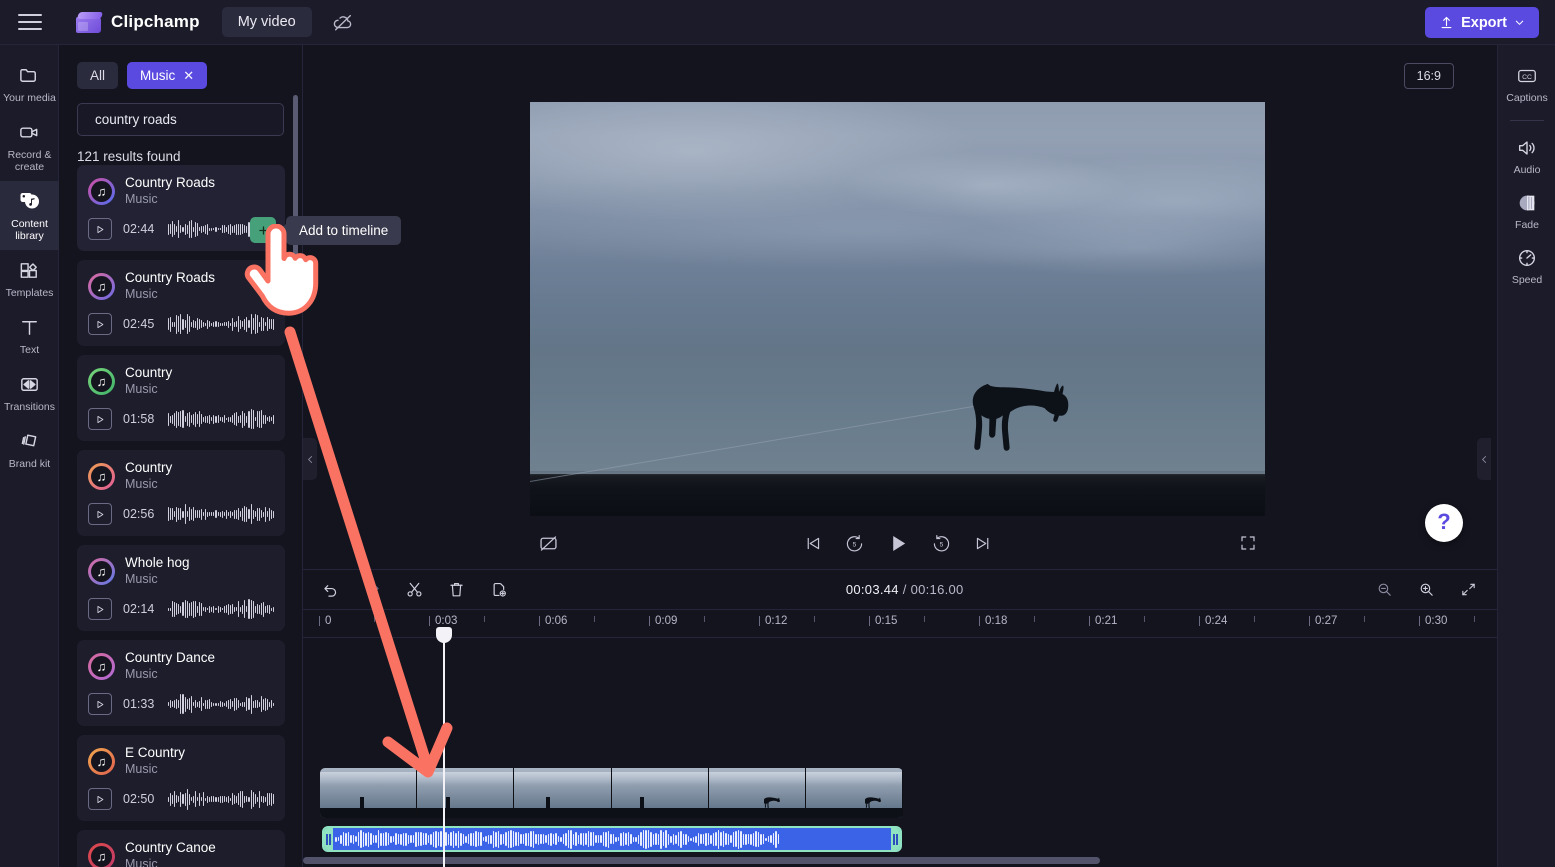  I want to click on export-button: Export, so click(1482, 22).